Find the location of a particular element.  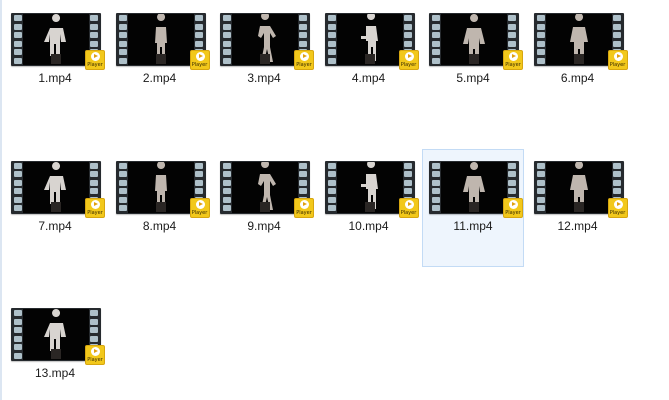

file-item: Player 1.mp4 is located at coordinates (55, 60).